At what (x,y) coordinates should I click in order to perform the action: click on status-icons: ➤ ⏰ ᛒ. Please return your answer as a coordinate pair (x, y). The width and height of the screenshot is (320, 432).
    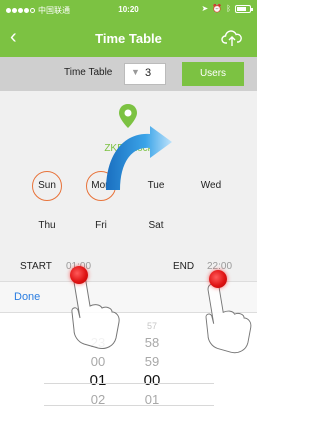
    Looking at the image, I should click on (227, 8).